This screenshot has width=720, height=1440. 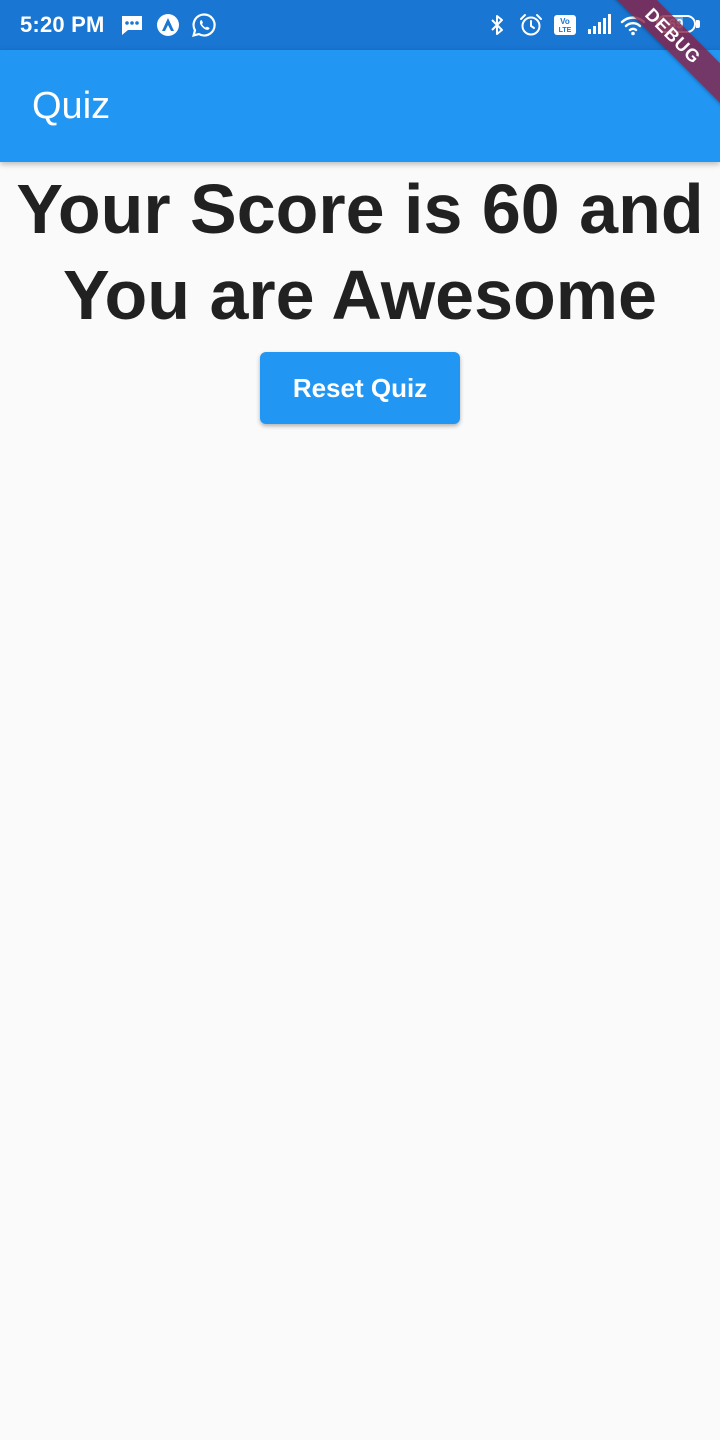 I want to click on signal-icon, so click(x=599, y=24).